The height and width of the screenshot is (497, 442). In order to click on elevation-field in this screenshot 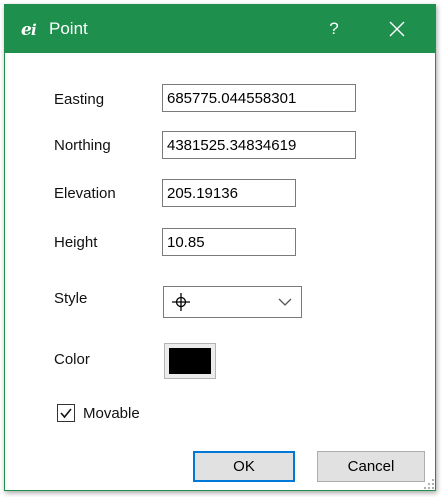, I will do `click(229, 193)`.